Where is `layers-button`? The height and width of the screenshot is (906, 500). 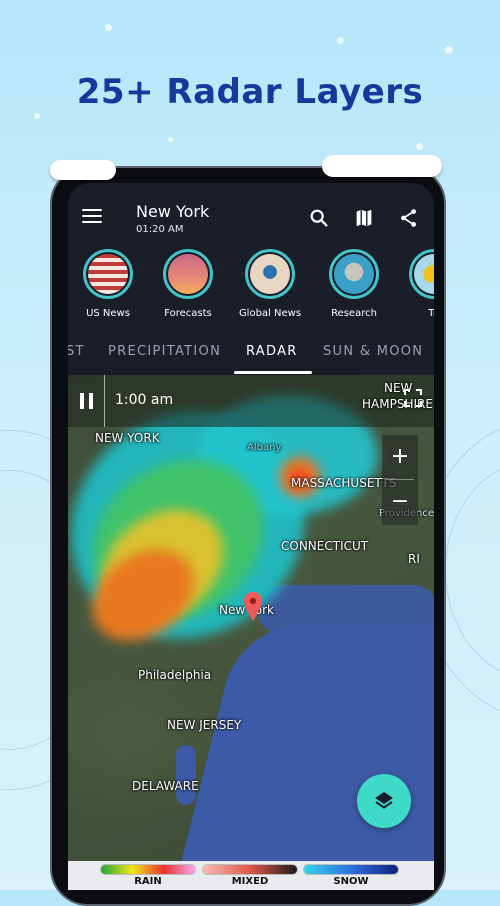
layers-button is located at coordinates (384, 801).